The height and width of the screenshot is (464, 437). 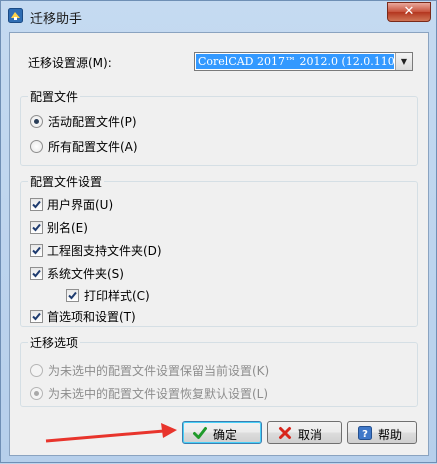 I want to click on annotation-arrow, so click(x=111, y=433).